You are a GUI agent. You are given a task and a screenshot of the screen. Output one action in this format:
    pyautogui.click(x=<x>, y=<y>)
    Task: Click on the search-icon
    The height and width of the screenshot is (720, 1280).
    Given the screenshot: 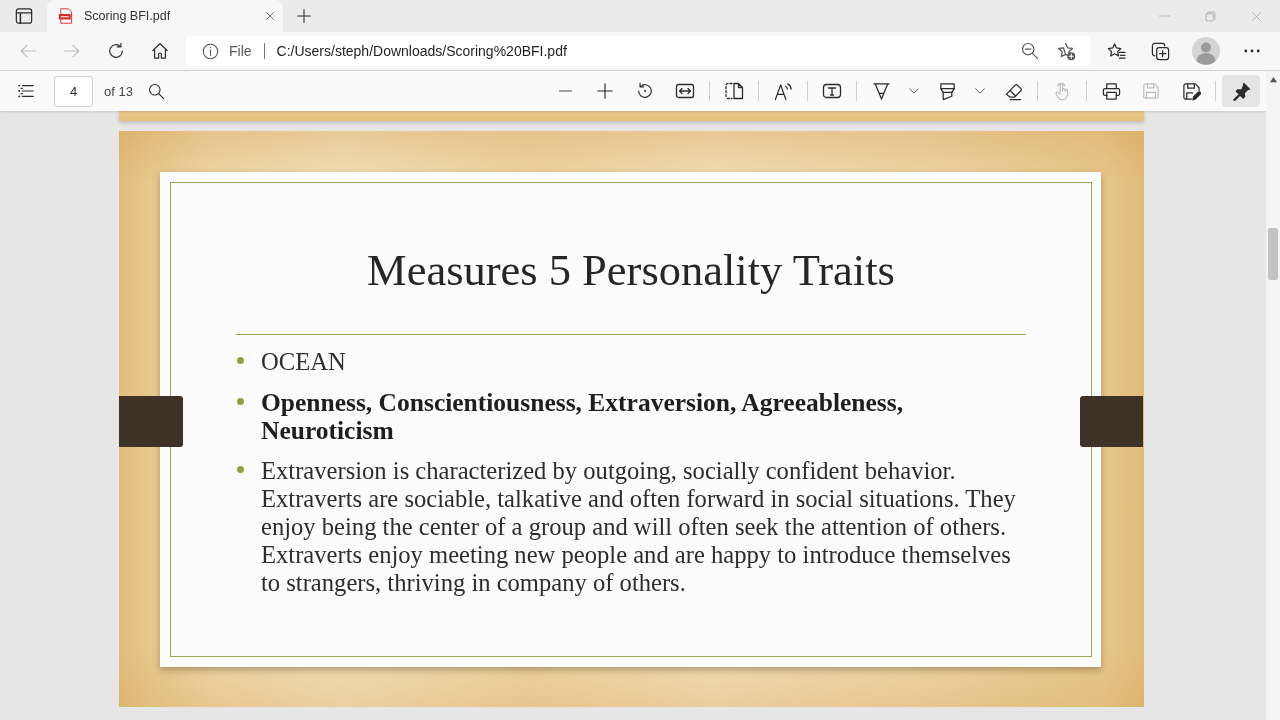 What is the action you would take?
    pyautogui.click(x=157, y=91)
    